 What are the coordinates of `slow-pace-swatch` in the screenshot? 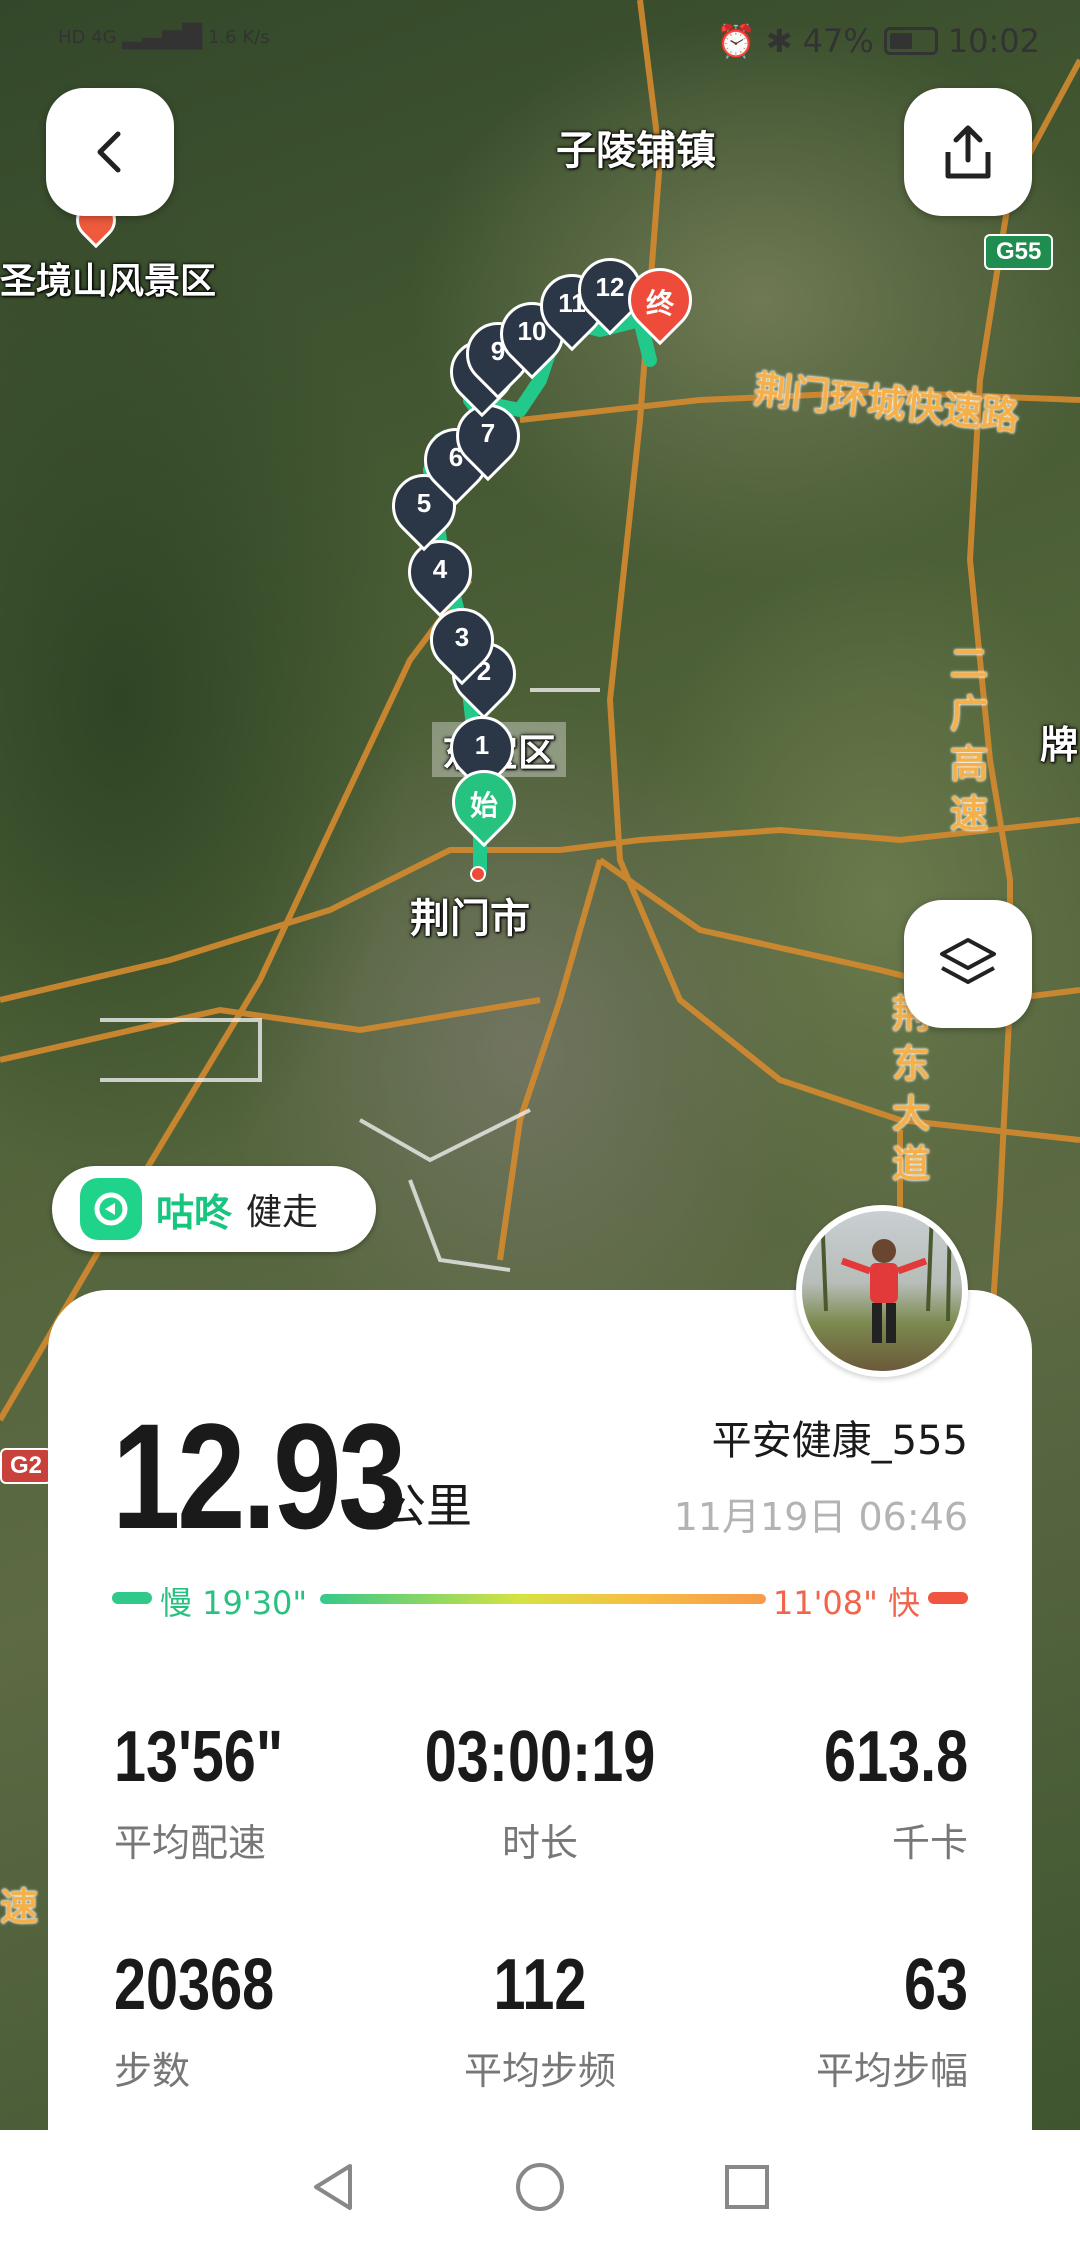 It's located at (132, 1598).